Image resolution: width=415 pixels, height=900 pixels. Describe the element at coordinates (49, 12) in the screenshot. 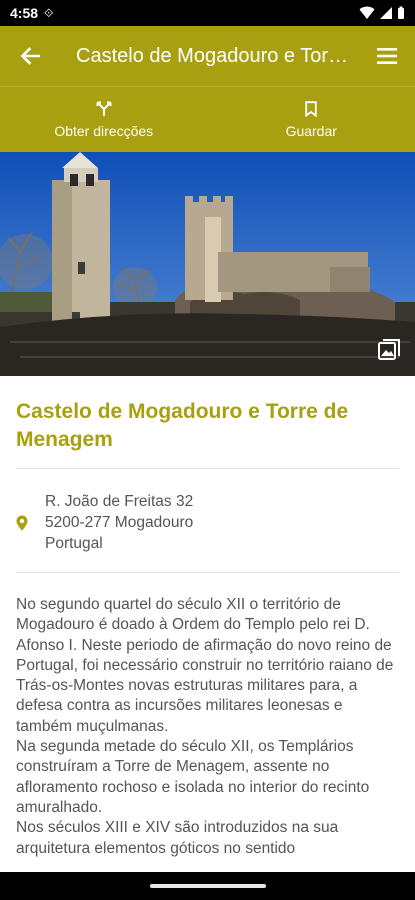

I see `sync-icon: ⟐` at that location.